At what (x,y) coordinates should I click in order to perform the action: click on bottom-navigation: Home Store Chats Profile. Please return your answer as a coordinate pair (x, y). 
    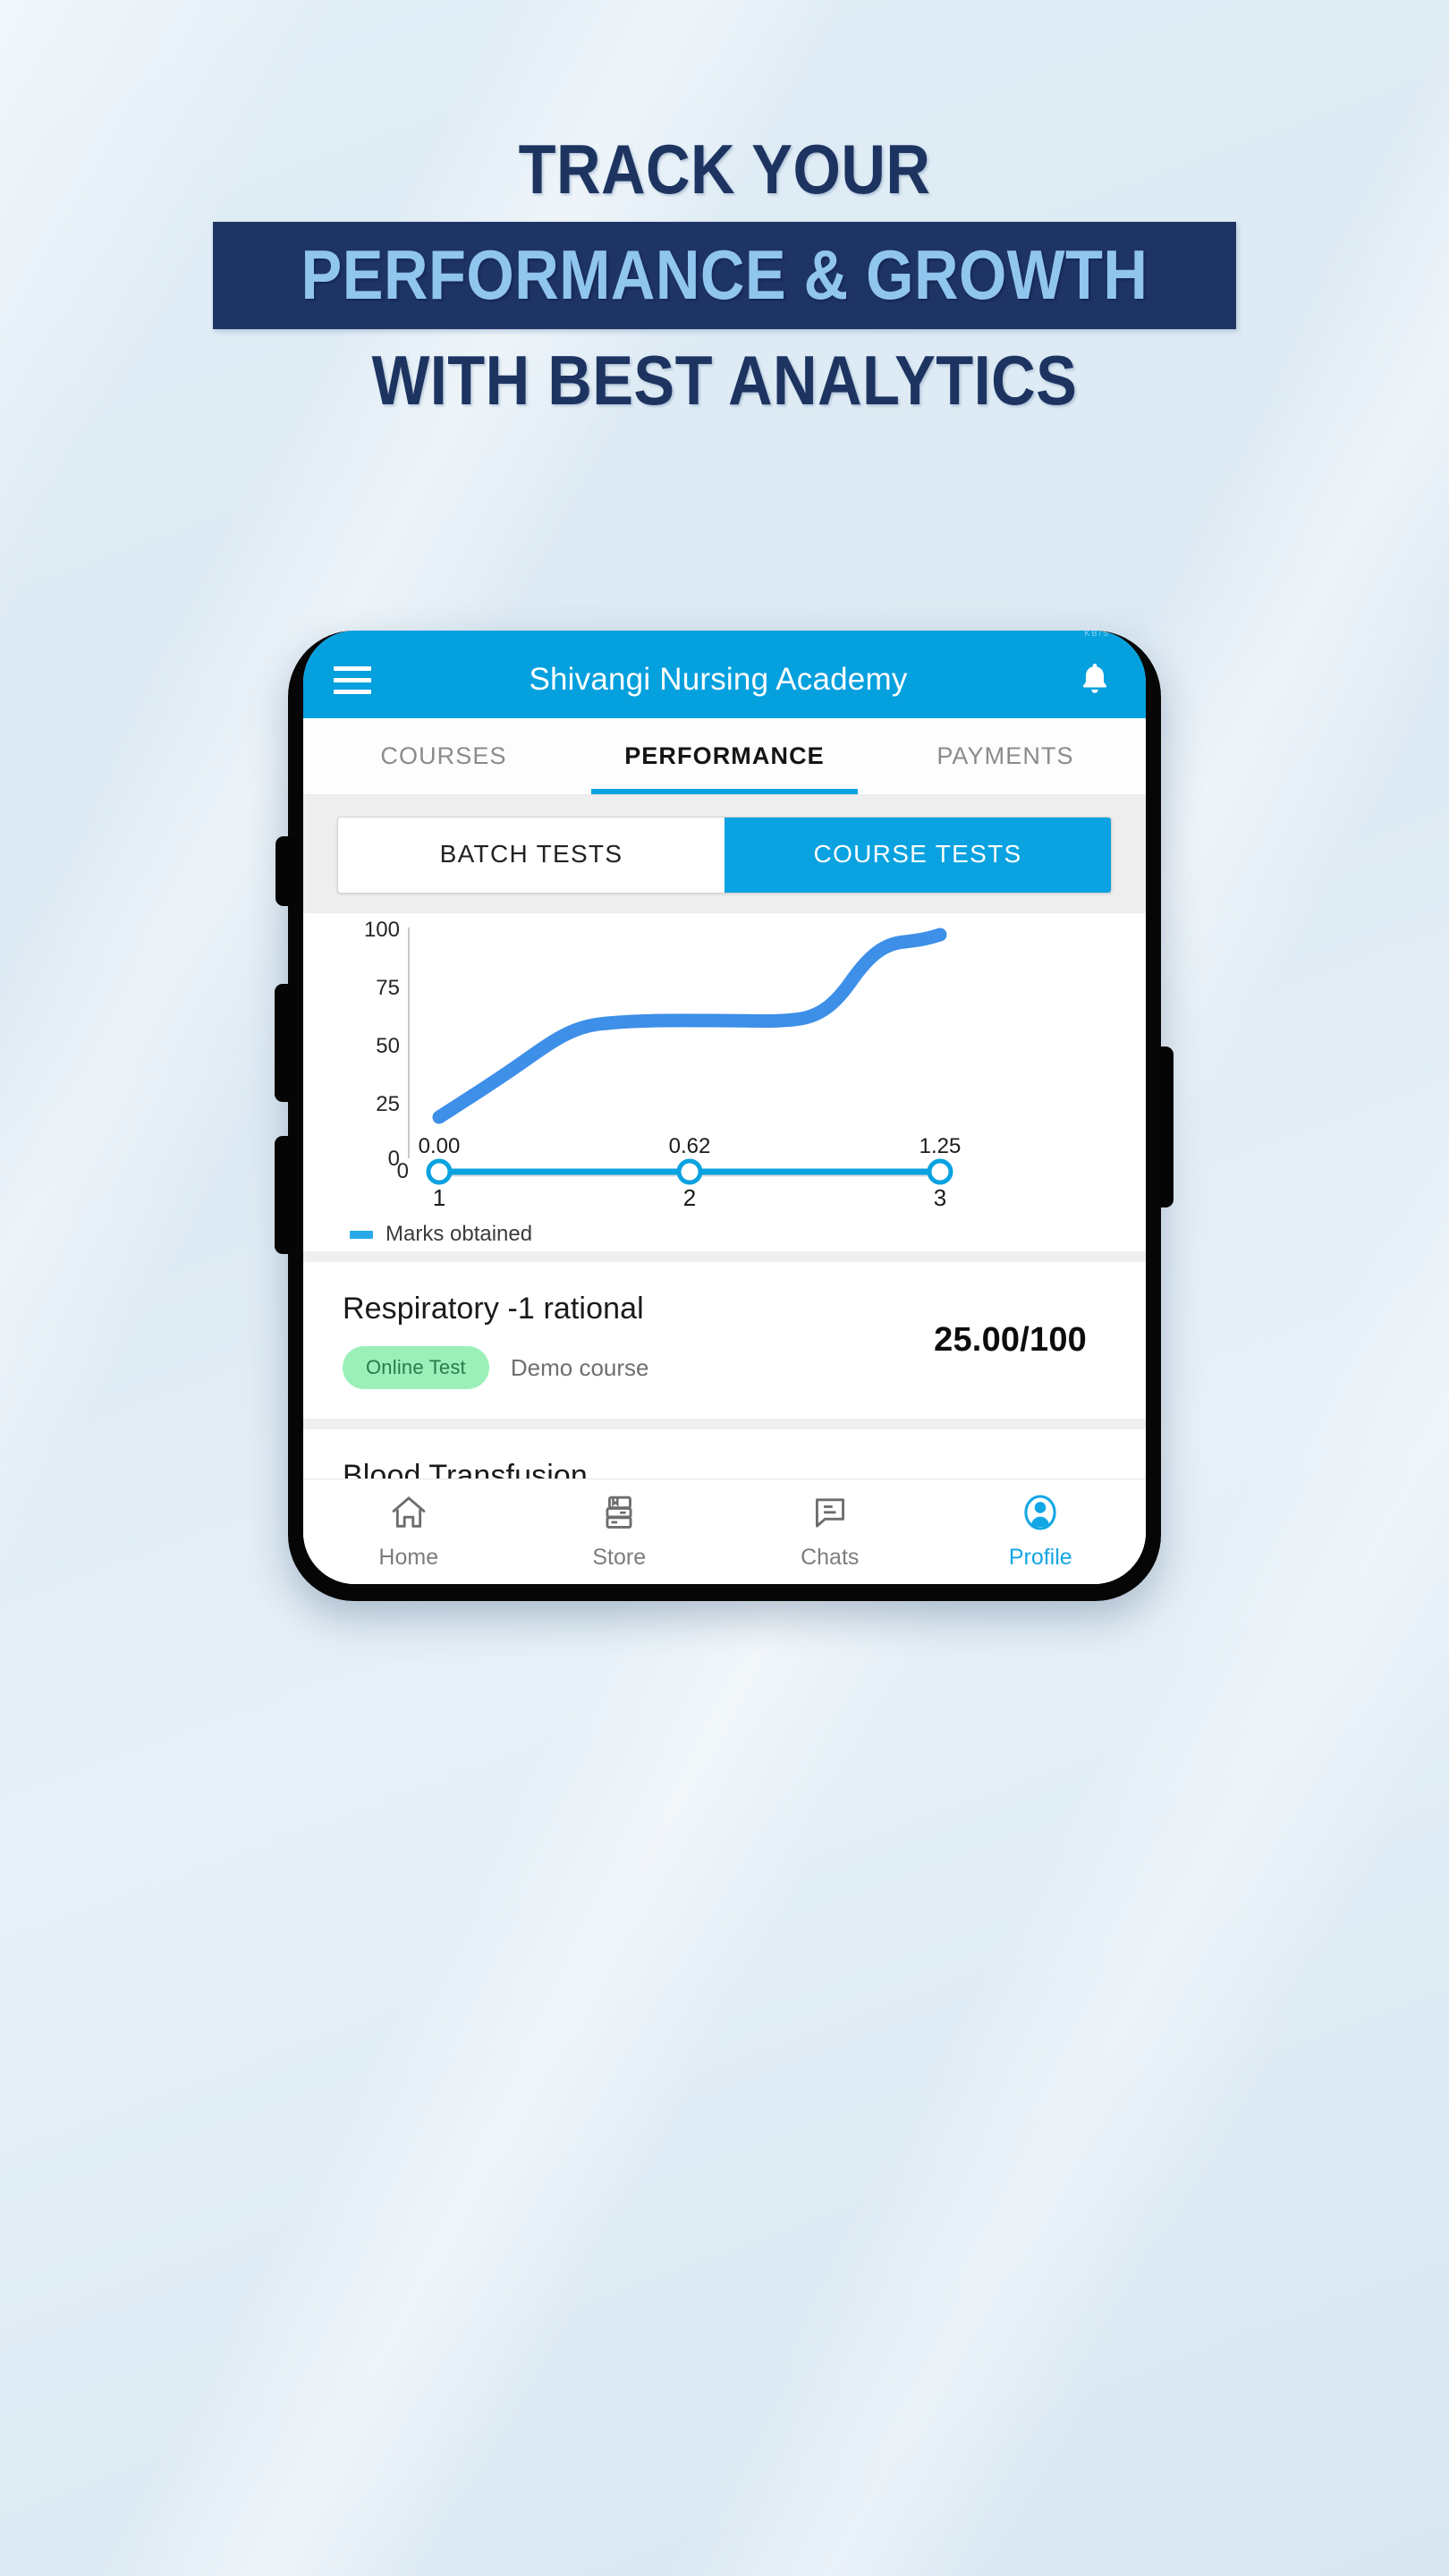
    Looking at the image, I should click on (724, 1531).